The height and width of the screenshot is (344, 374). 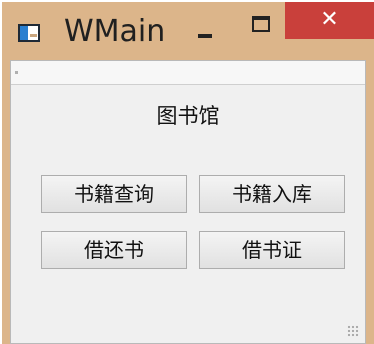 What do you see at coordinates (188, 116) in the screenshot?
I see `page-title: 图书馆` at bounding box center [188, 116].